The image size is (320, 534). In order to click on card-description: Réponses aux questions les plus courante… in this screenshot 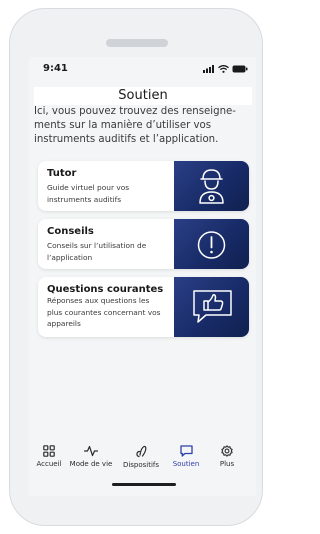, I will do `click(104, 312)`.